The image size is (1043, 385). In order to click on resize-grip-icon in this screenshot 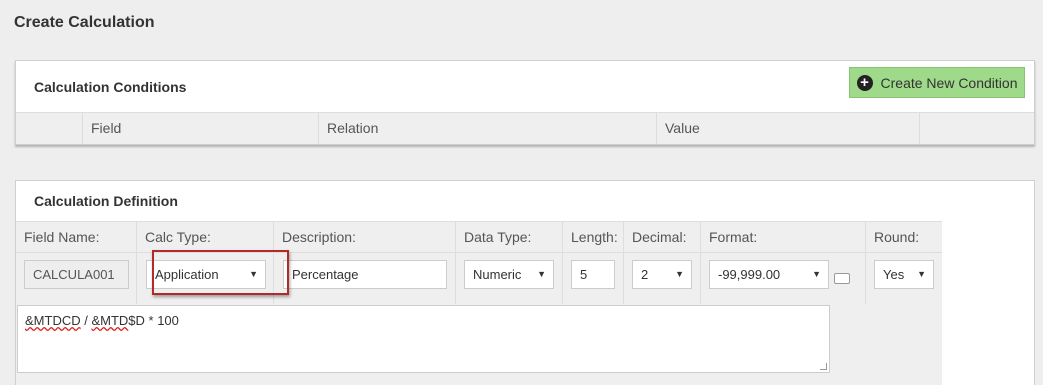, I will do `click(823, 366)`.